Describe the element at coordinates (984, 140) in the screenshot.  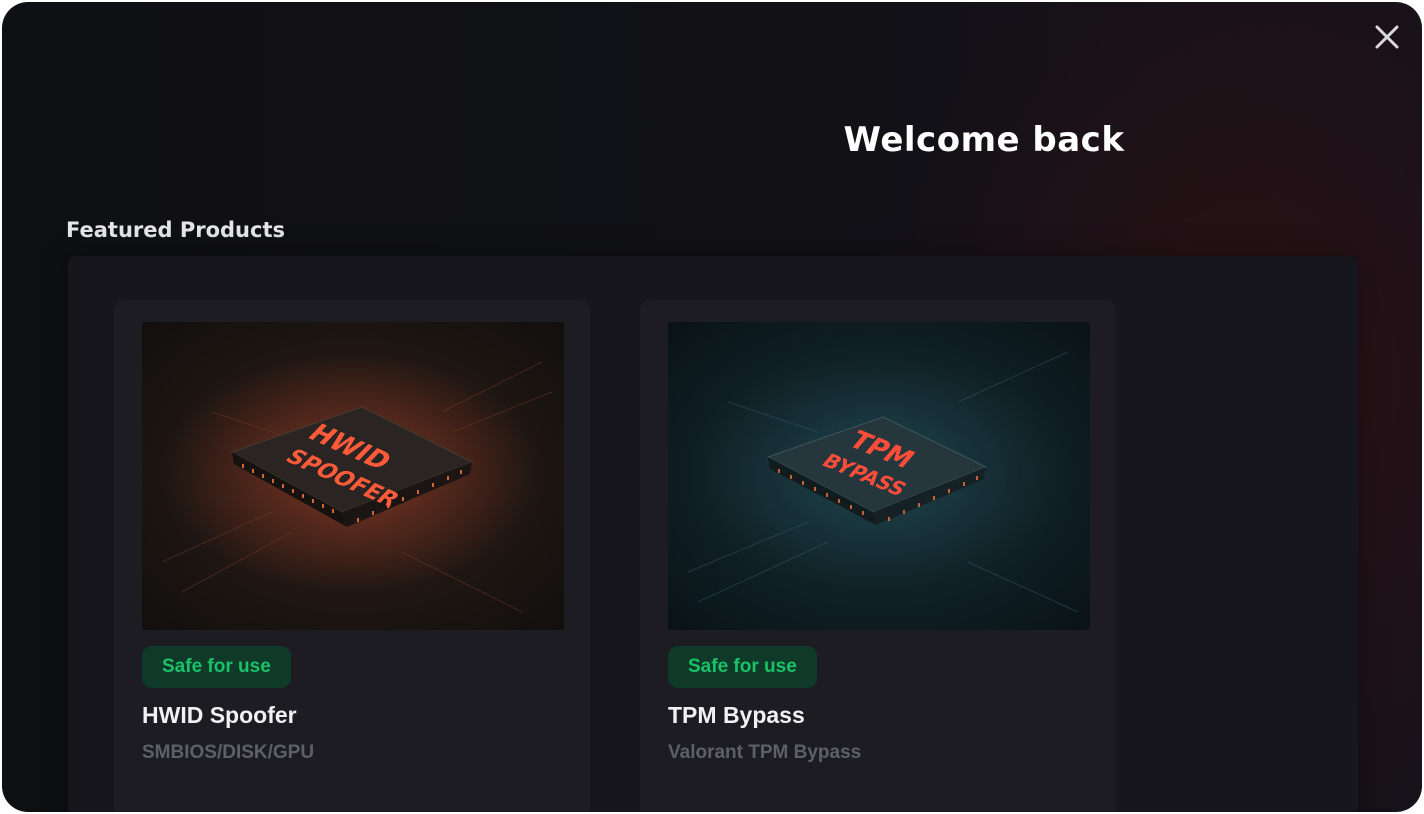
I see `welcome-title: Welcome back` at that location.